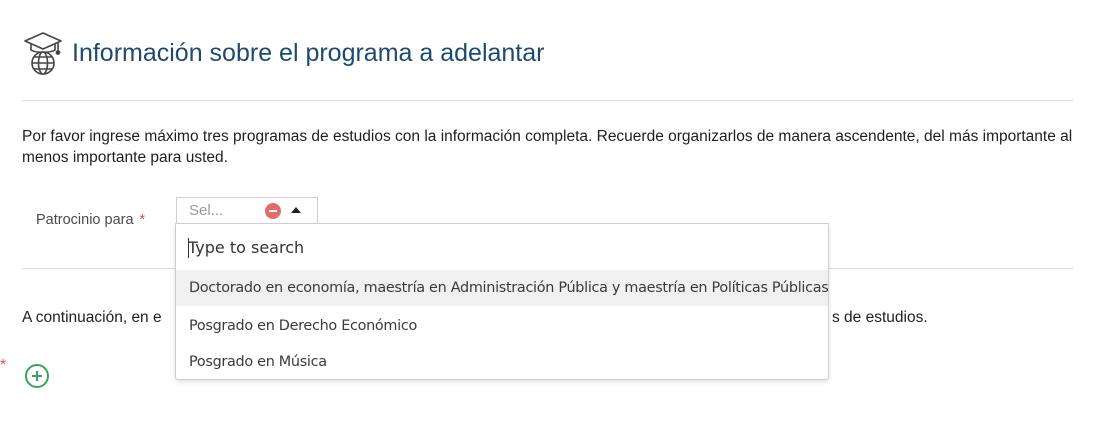  Describe the element at coordinates (3, 365) in the screenshot. I see `required-star: *` at that location.